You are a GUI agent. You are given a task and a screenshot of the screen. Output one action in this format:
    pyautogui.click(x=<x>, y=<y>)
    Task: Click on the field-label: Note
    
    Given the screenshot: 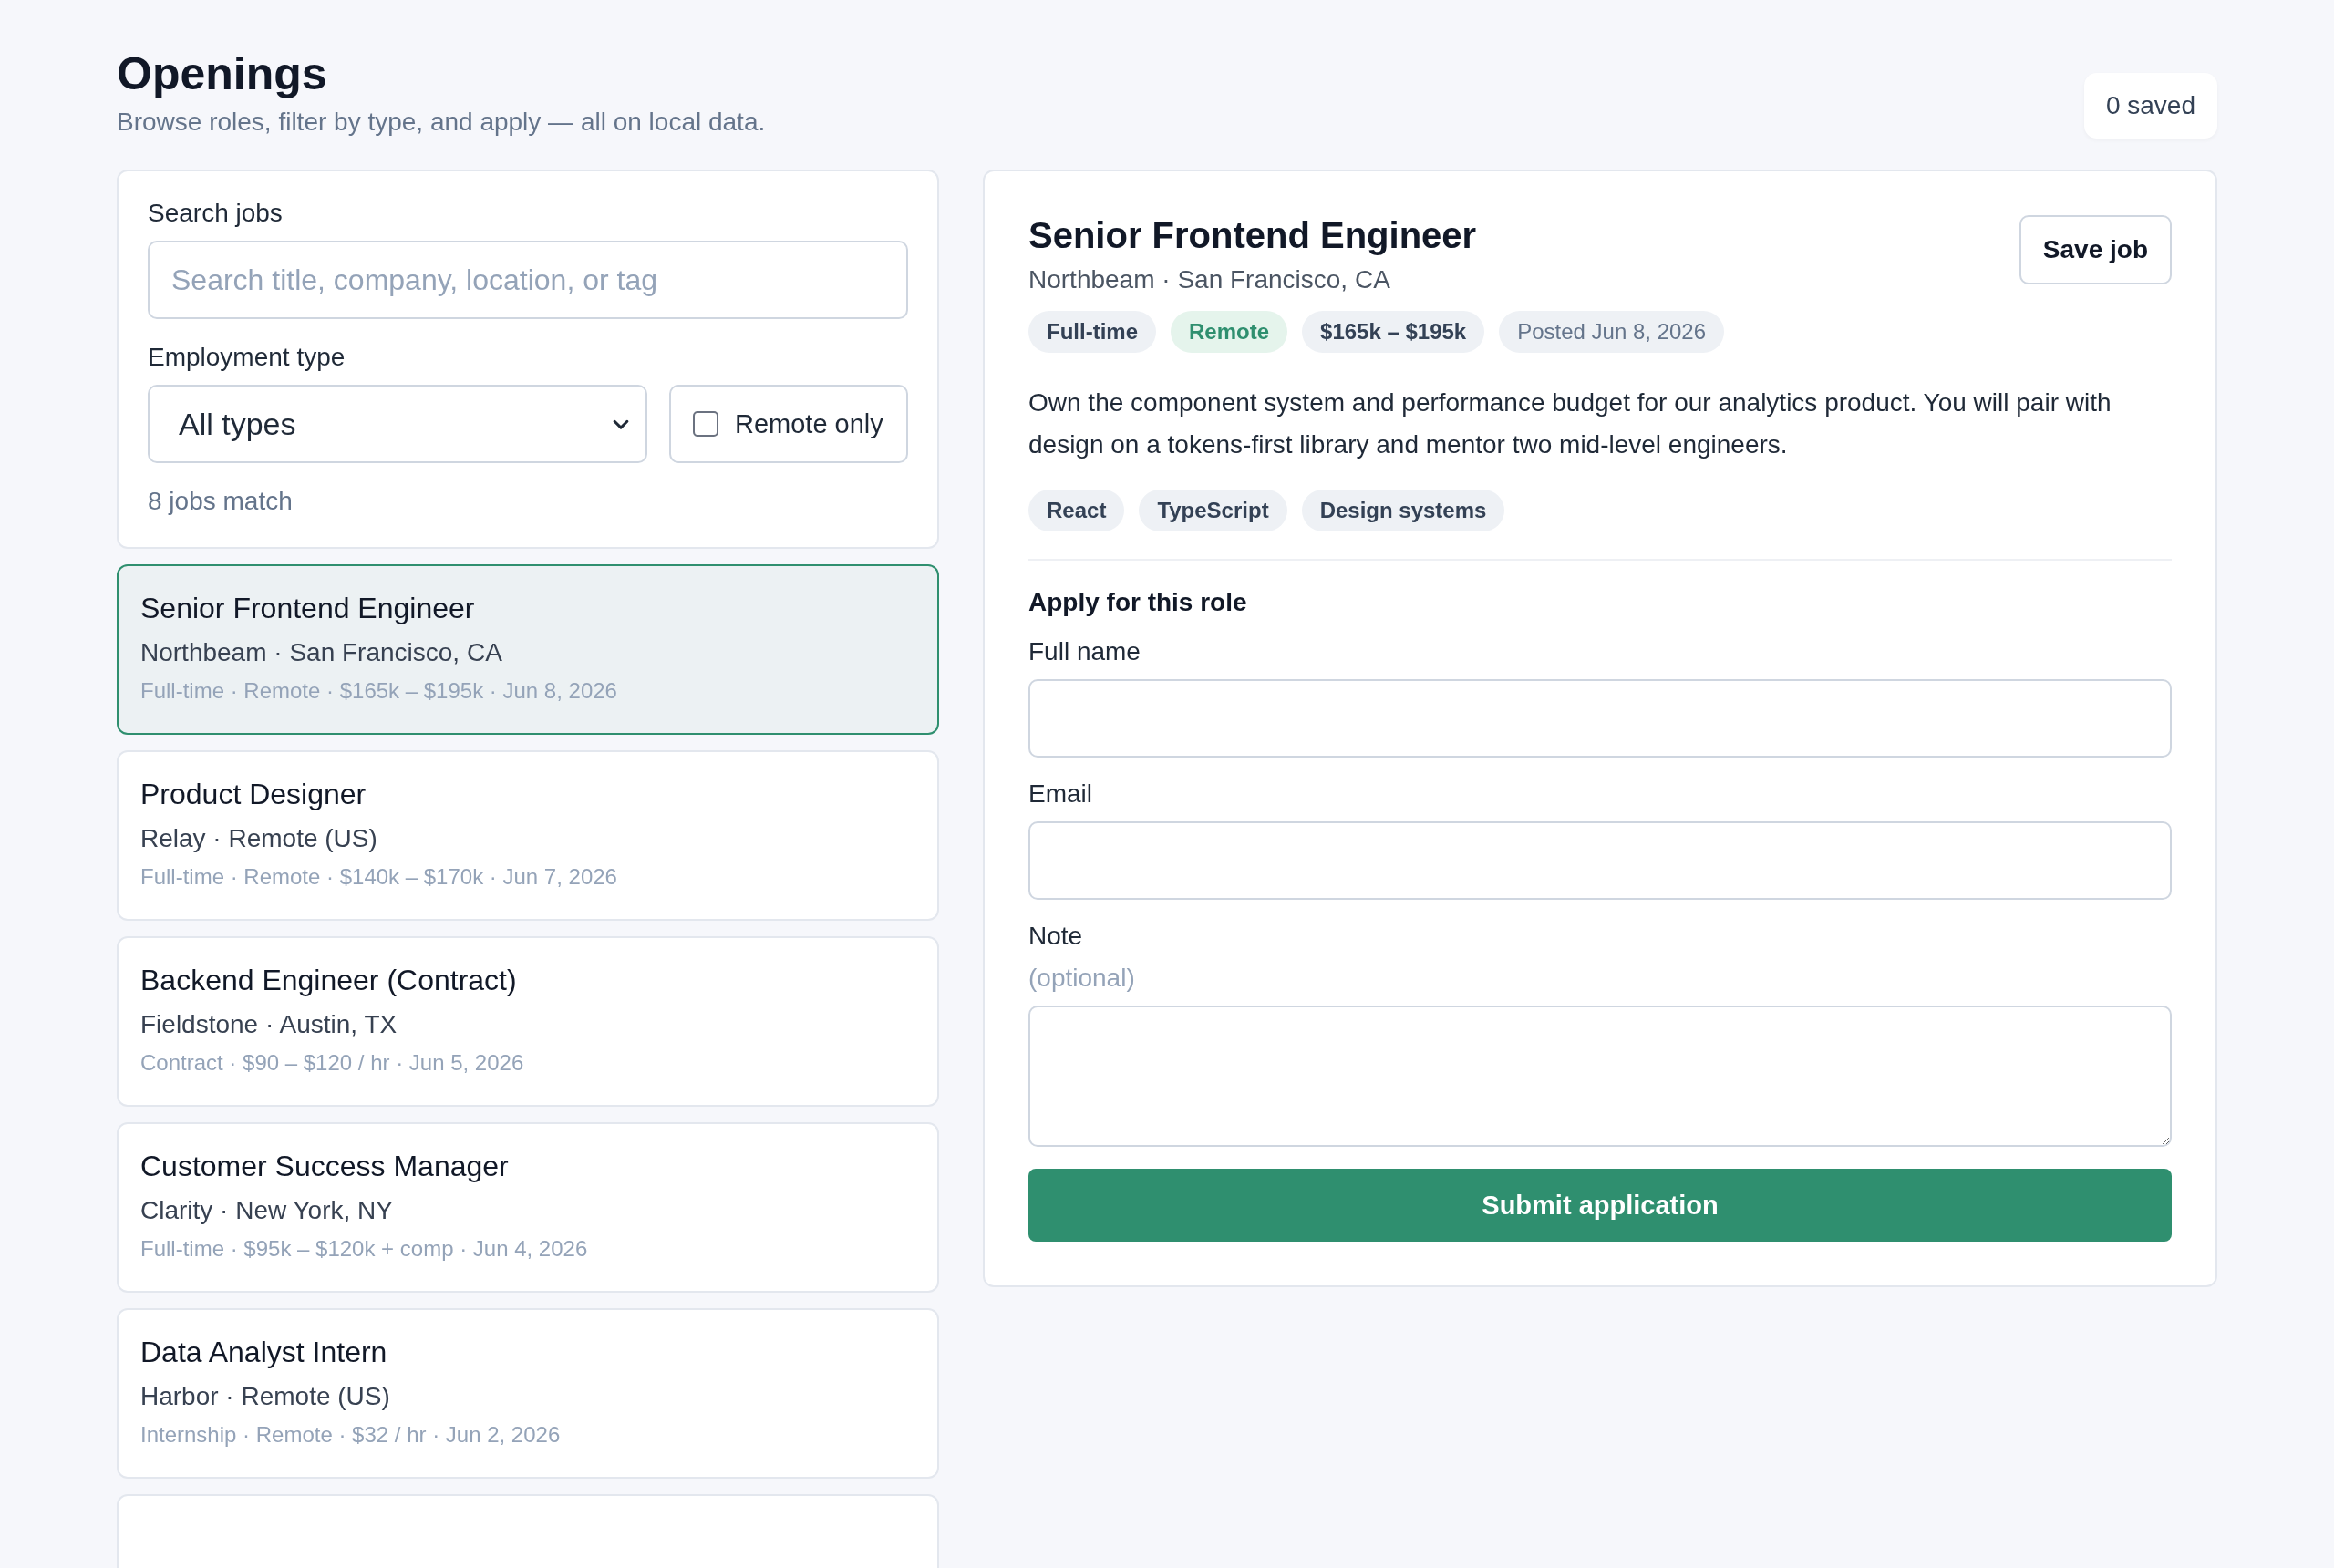 What is the action you would take?
    pyautogui.click(x=1056, y=936)
    